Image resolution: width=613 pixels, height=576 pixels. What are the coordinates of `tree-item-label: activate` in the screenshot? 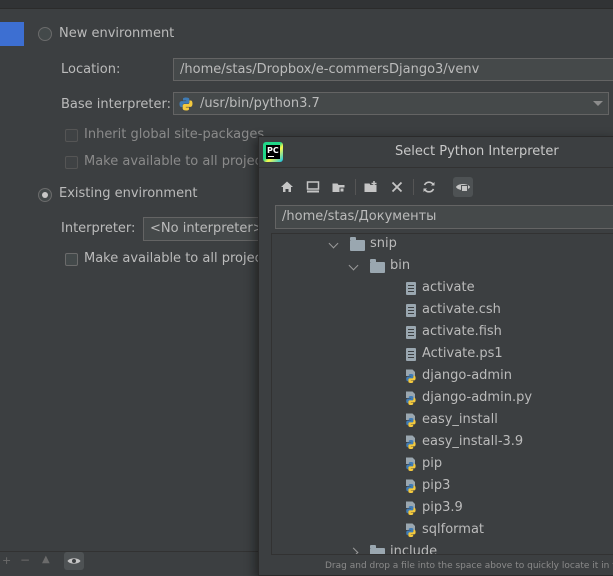 It's located at (448, 287).